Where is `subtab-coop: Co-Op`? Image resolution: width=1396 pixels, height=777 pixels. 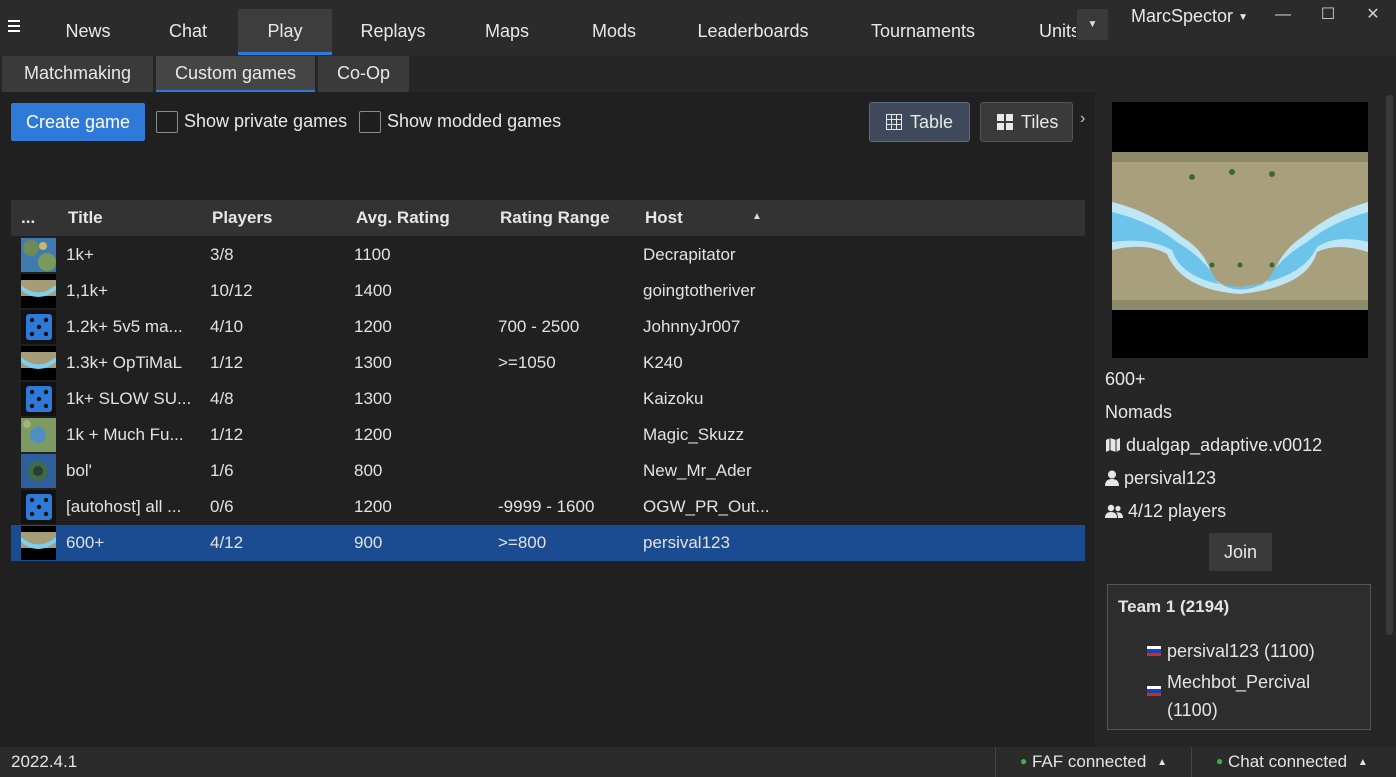
subtab-coop: Co-Op is located at coordinates (363, 74).